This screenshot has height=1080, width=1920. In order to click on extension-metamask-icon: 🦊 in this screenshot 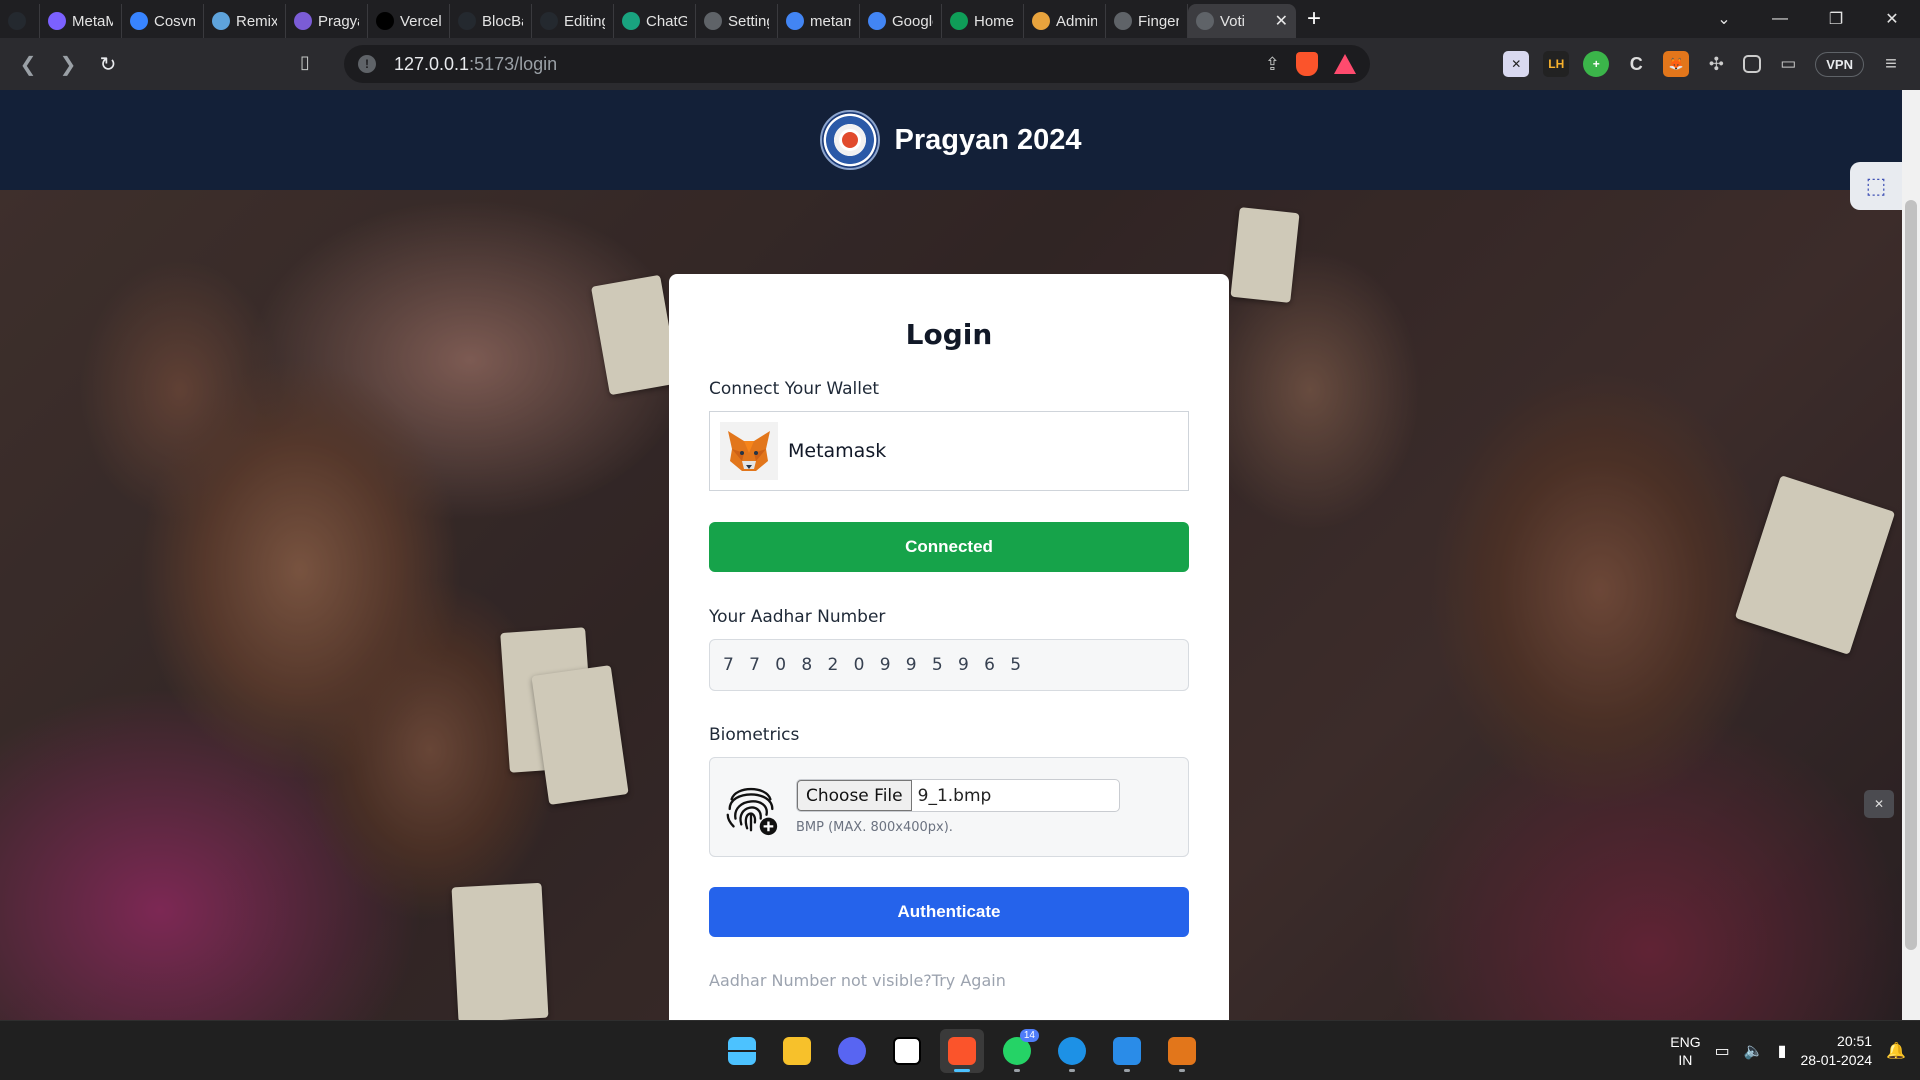, I will do `click(1676, 64)`.